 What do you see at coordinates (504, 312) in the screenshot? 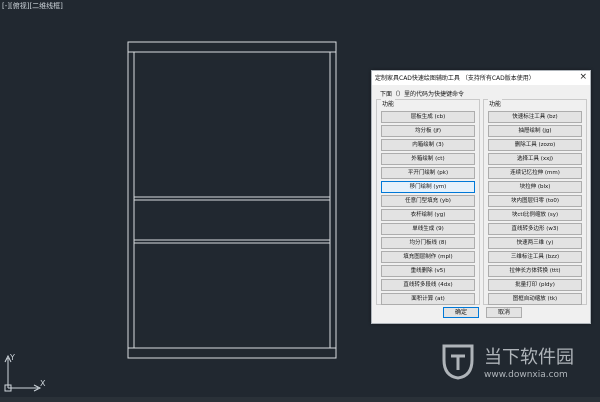
I see `cancel-button: 取消` at bounding box center [504, 312].